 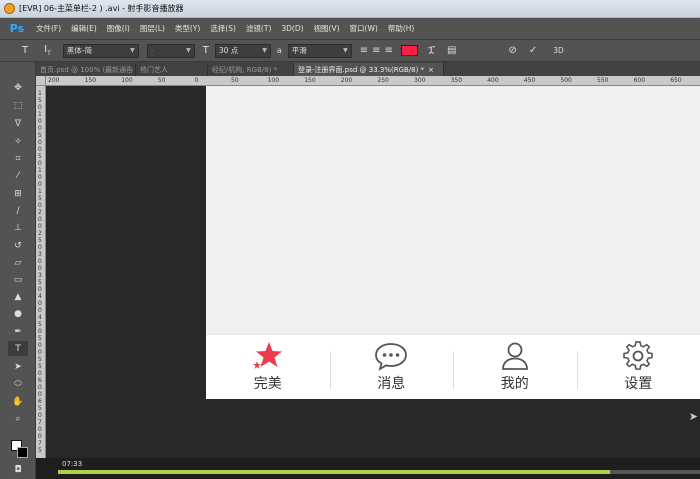 I want to click on clone-stamp-tool-icon: ⊥, so click(x=18, y=227).